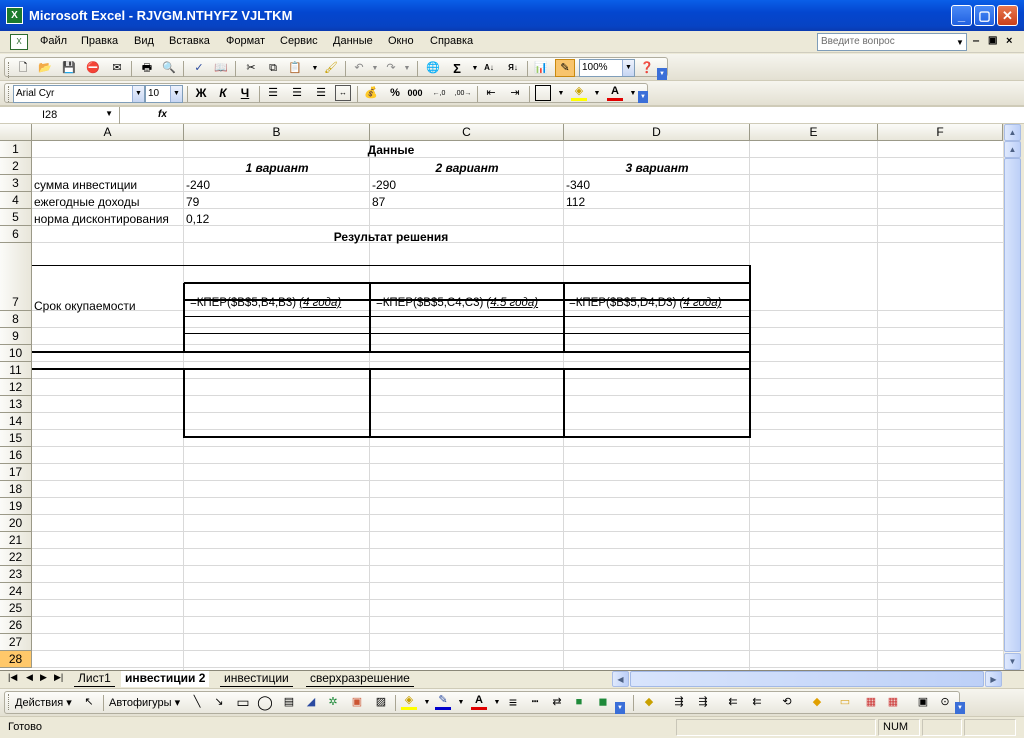  Describe the element at coordinates (16, 166) in the screenshot. I see `row-header: 2` at that location.